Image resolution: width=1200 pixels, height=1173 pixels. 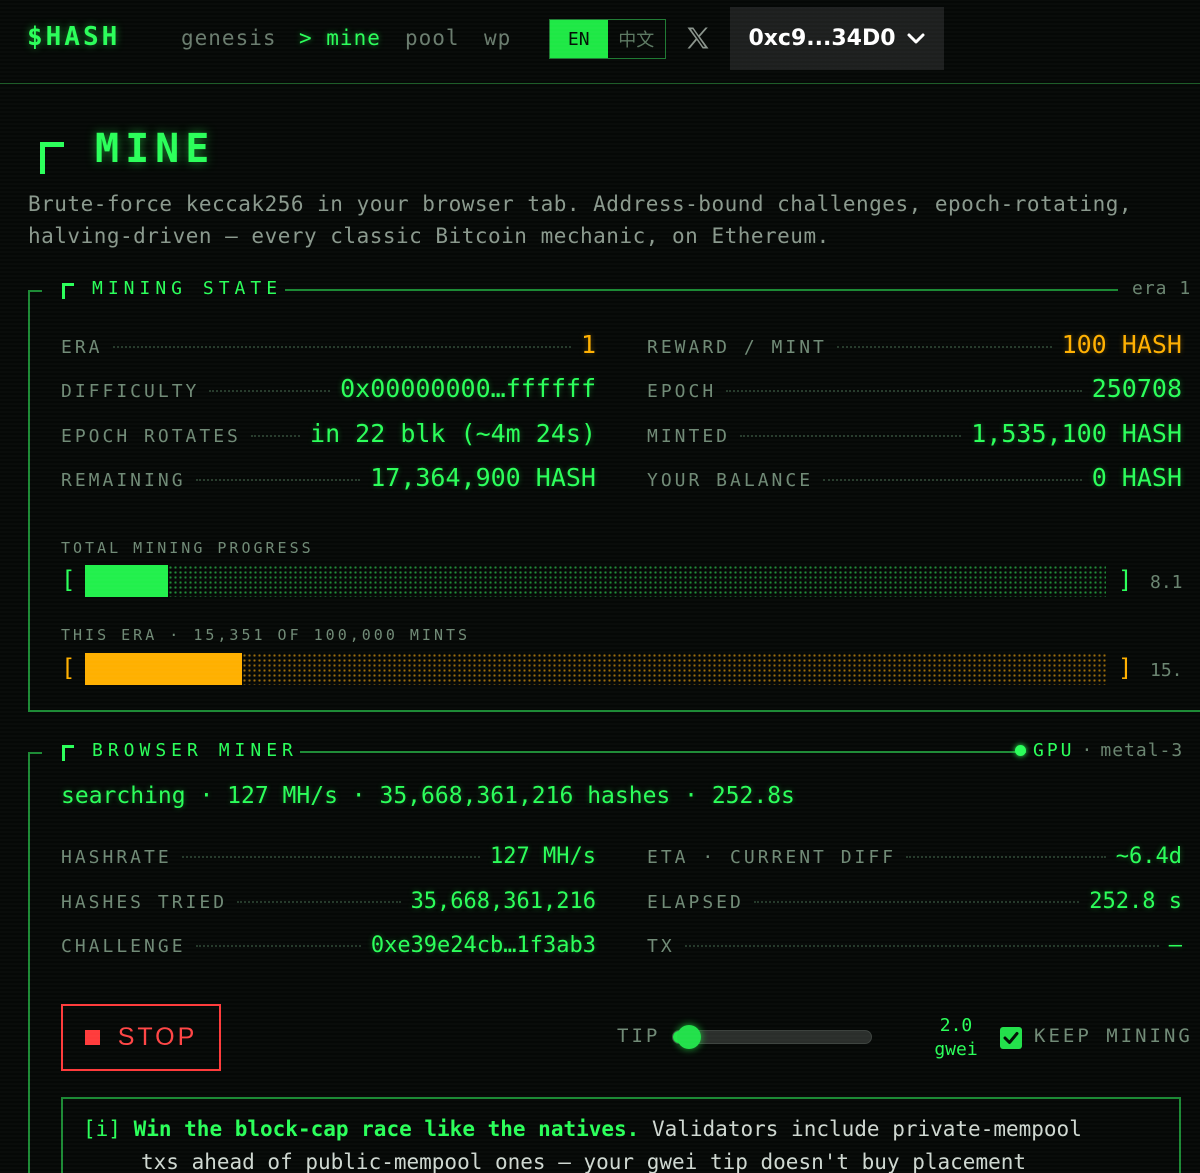 What do you see at coordinates (497, 38) in the screenshot?
I see `nav-link-wp: wp` at bounding box center [497, 38].